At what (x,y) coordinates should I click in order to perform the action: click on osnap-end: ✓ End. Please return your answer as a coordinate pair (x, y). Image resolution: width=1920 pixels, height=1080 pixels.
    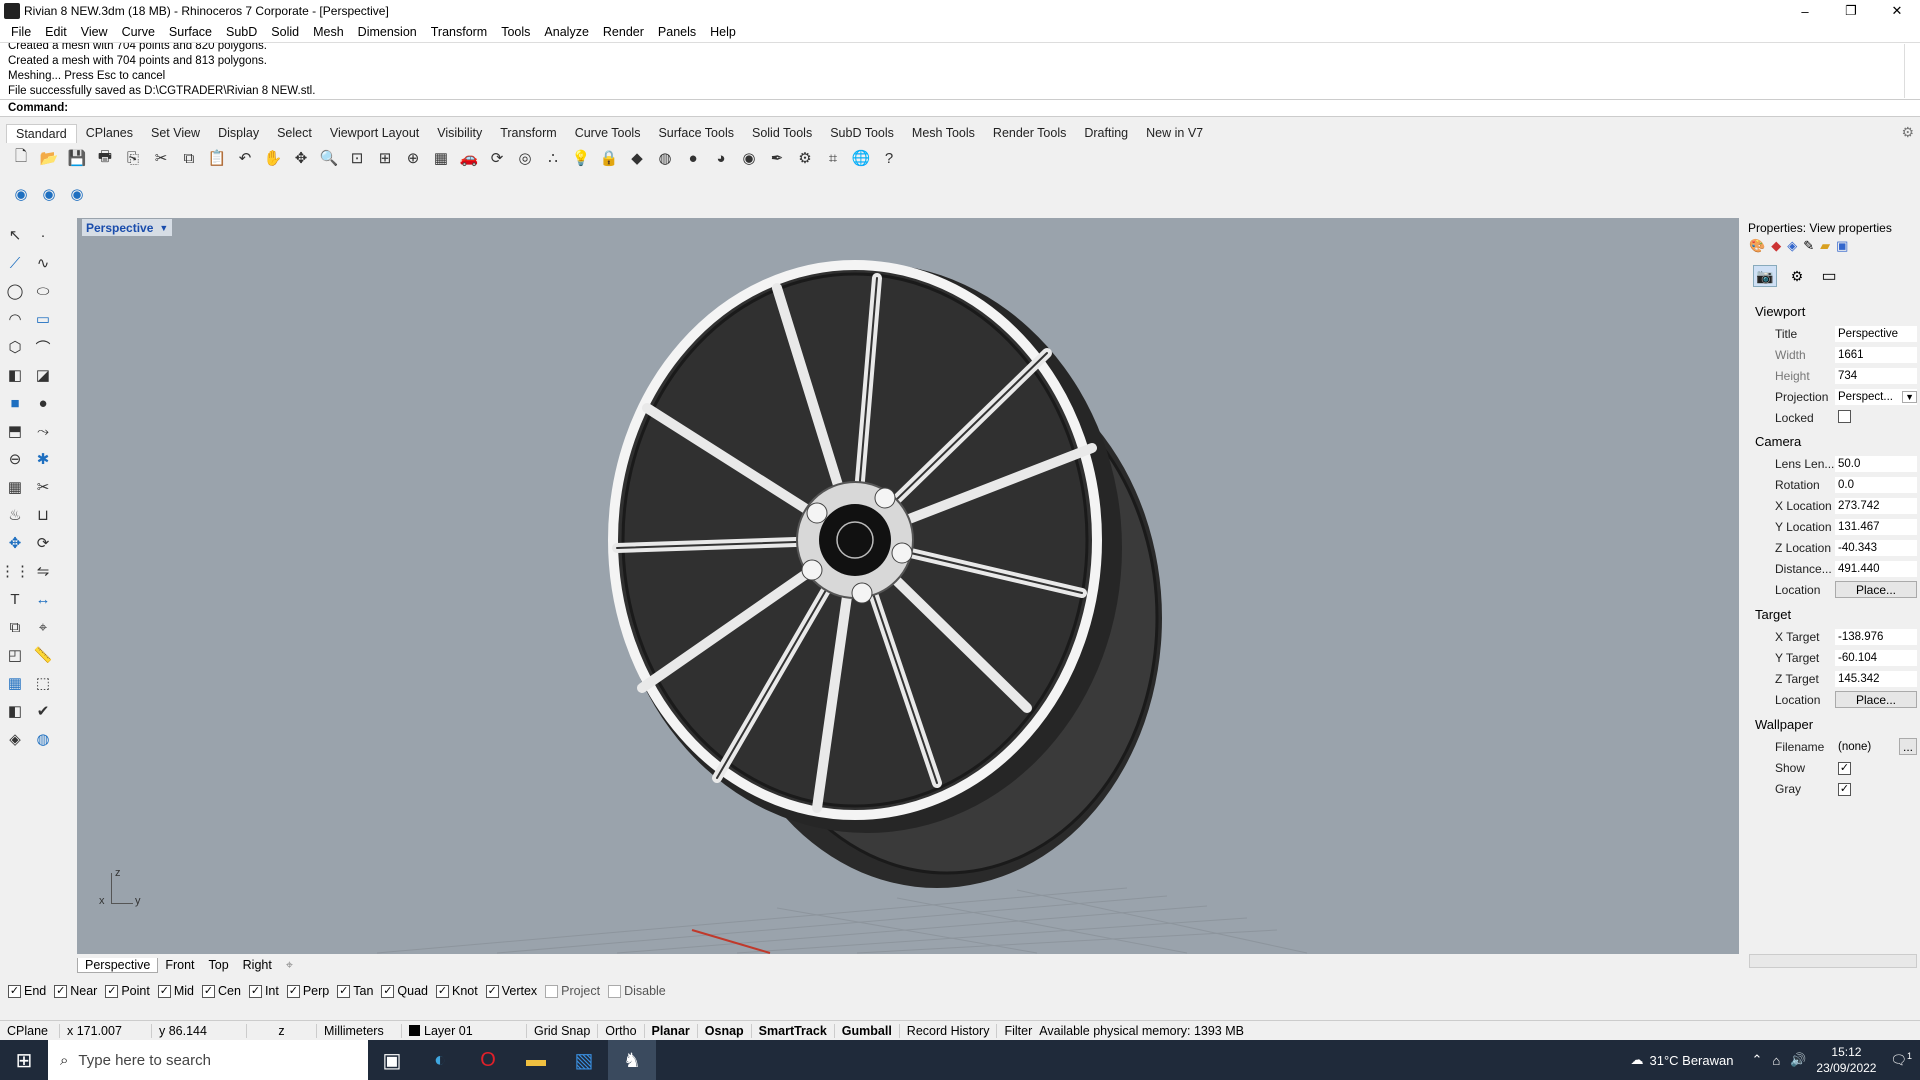
    Looking at the image, I should click on (27, 991).